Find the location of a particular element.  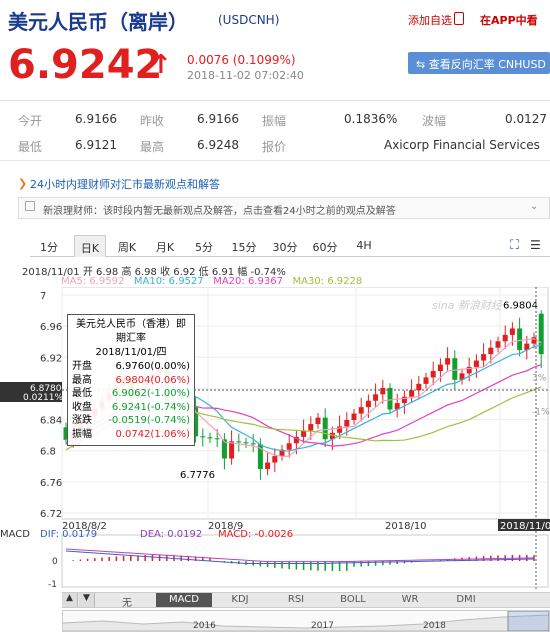

tooltip-row-value: 6.9804(0.06%) is located at coordinates (152, 380).